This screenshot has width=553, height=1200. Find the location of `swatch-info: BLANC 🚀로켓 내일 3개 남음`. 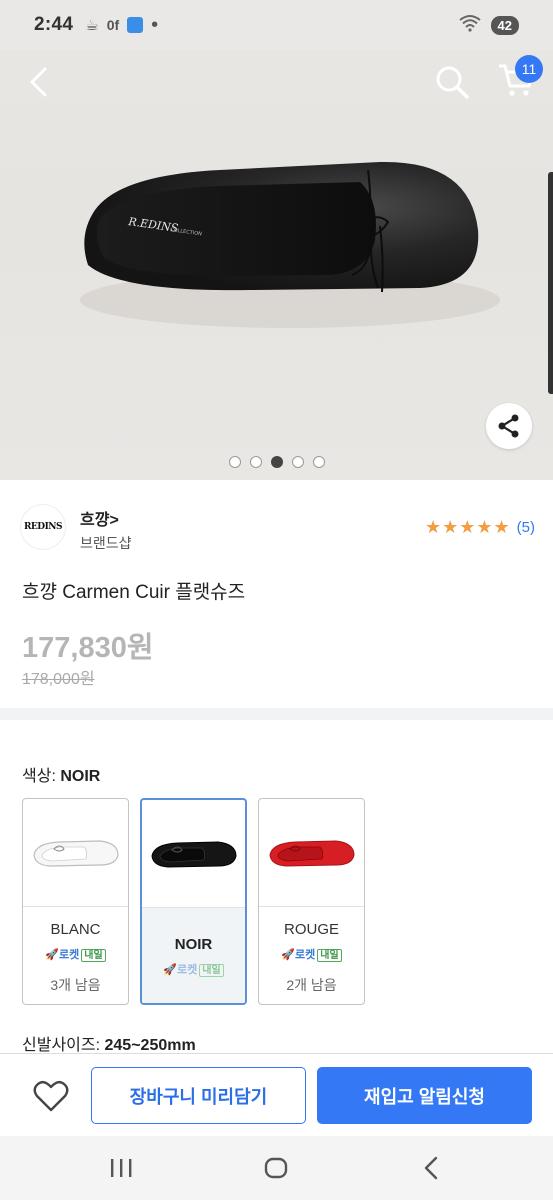

swatch-info: BLANC 🚀로켓 내일 3개 남음 is located at coordinates (75, 955).